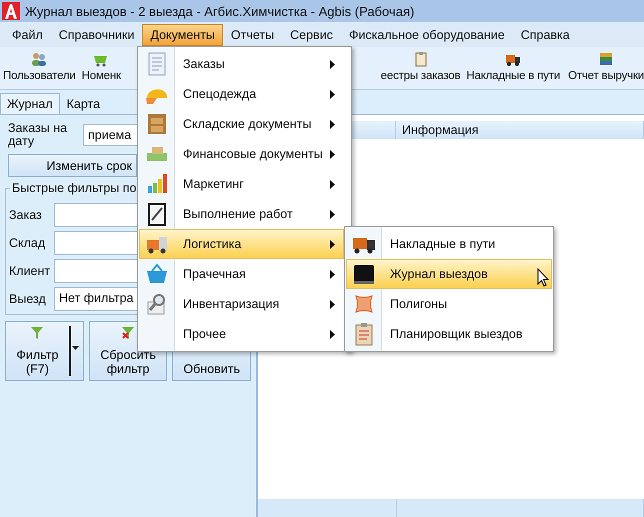 Image resolution: width=644 pixels, height=517 pixels. Describe the element at coordinates (27, 243) in the screenshot. I see `field-label: Склад` at that location.